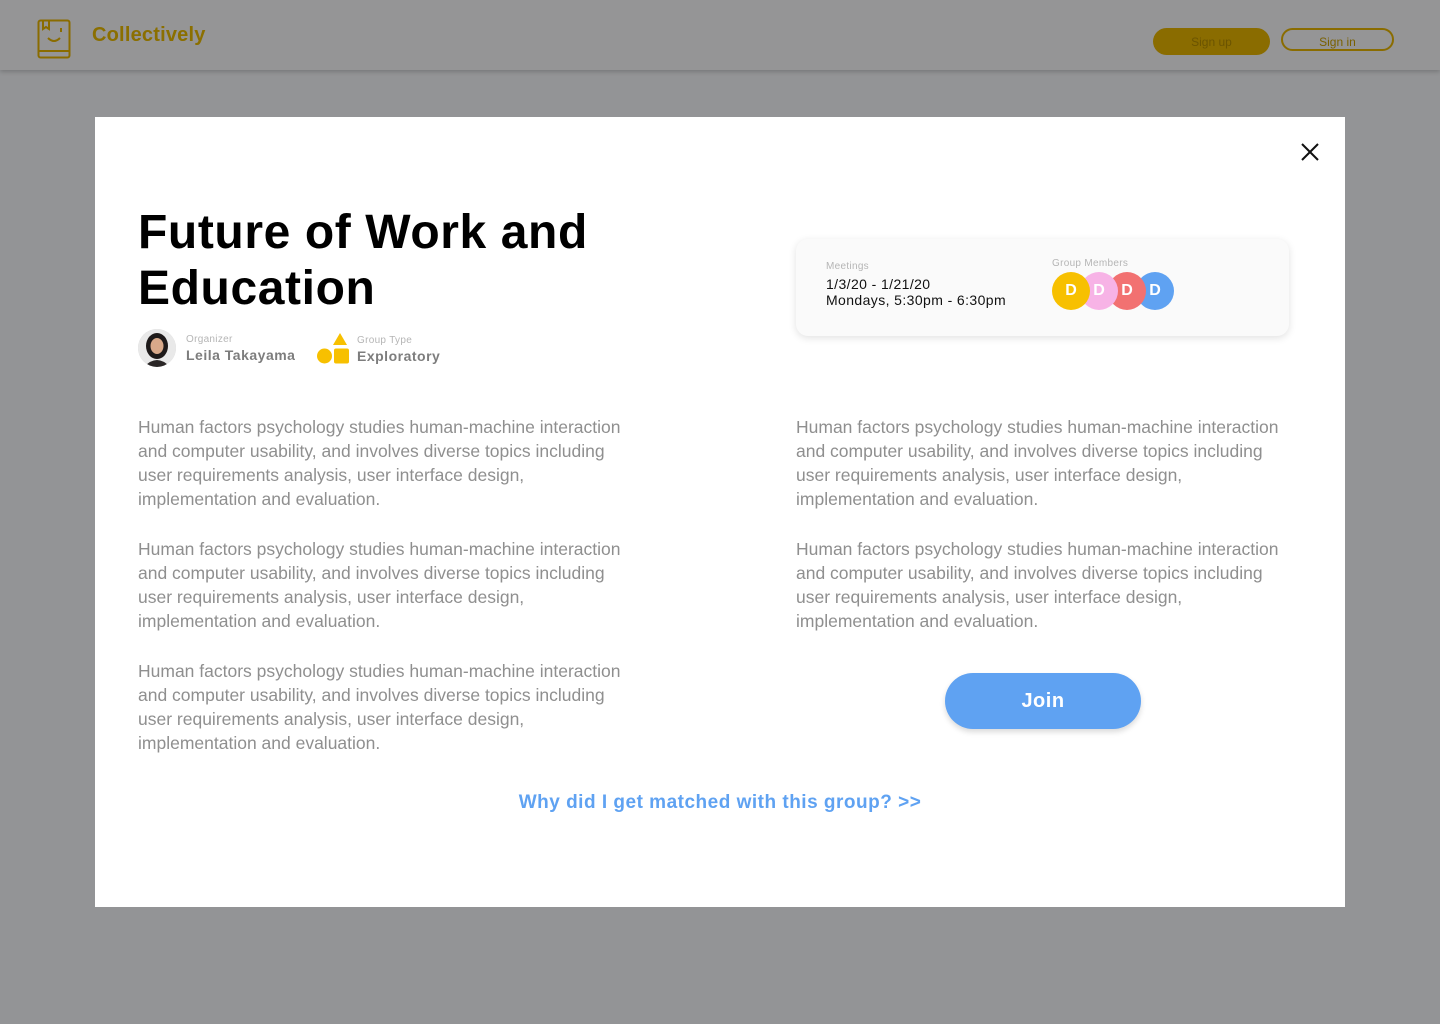 This screenshot has height=1024, width=1440. What do you see at coordinates (1090, 263) in the screenshot?
I see `group-members-label: Group Members` at bounding box center [1090, 263].